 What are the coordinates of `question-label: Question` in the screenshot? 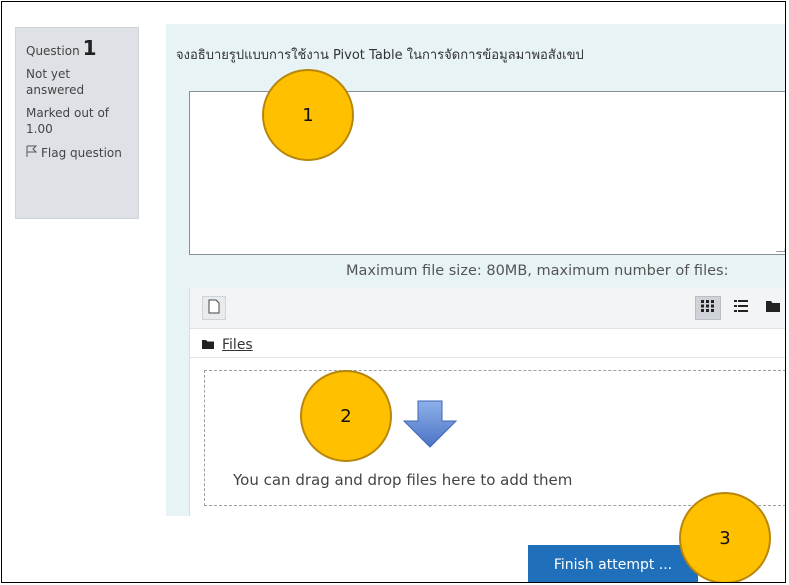 It's located at (53, 51).